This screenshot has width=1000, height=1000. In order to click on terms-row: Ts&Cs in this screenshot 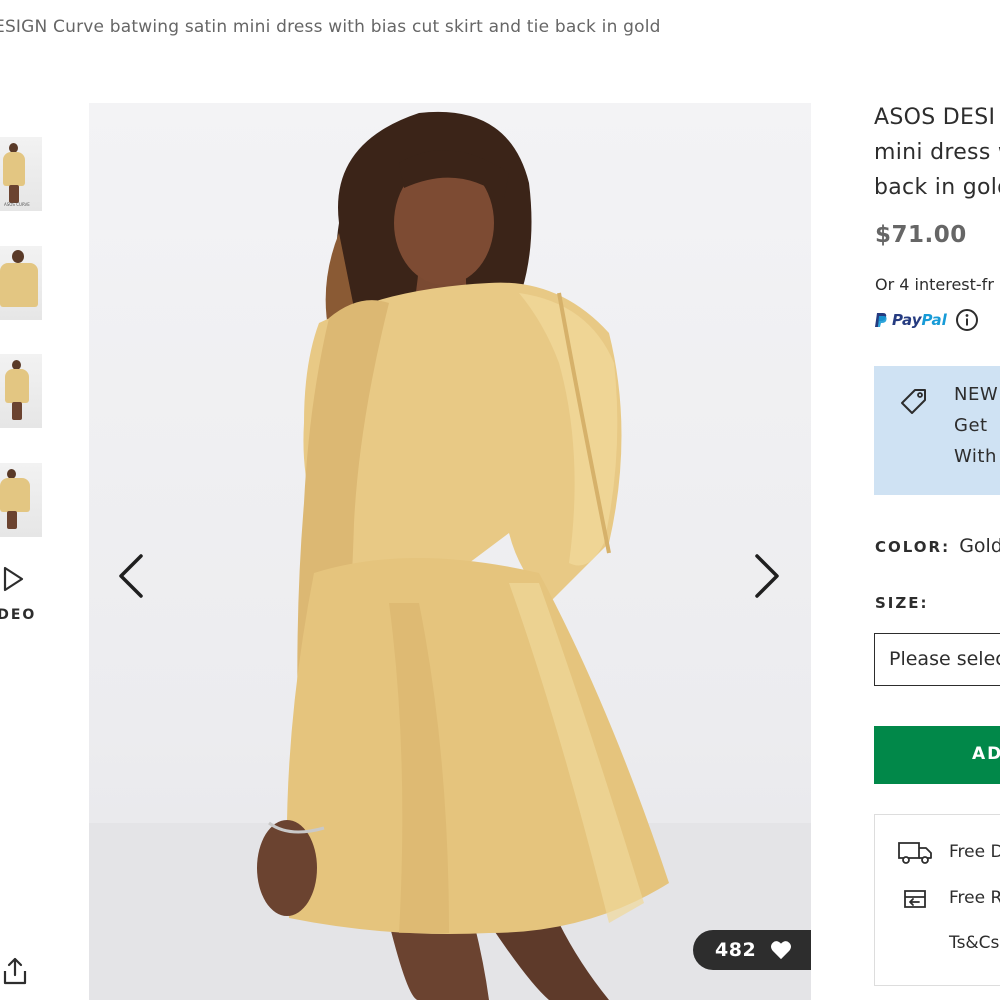, I will do `click(974, 943)`.